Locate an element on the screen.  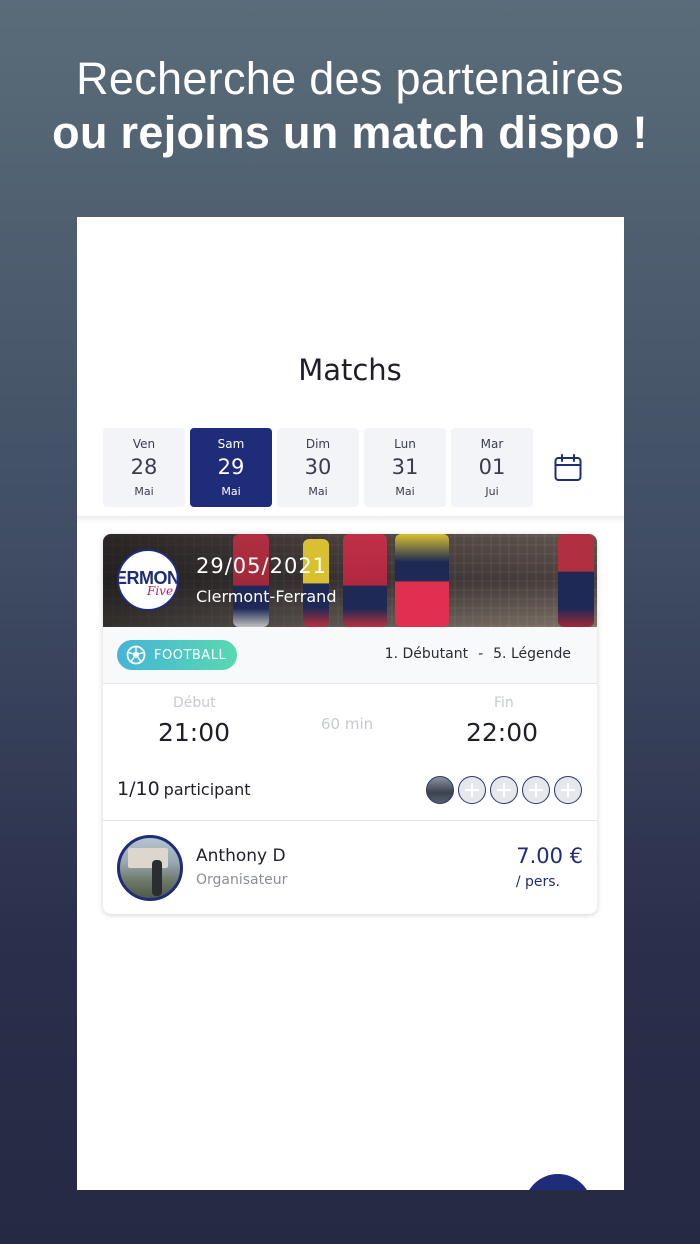
date-chip-3: Lun 31 Mai is located at coordinates (405, 467).